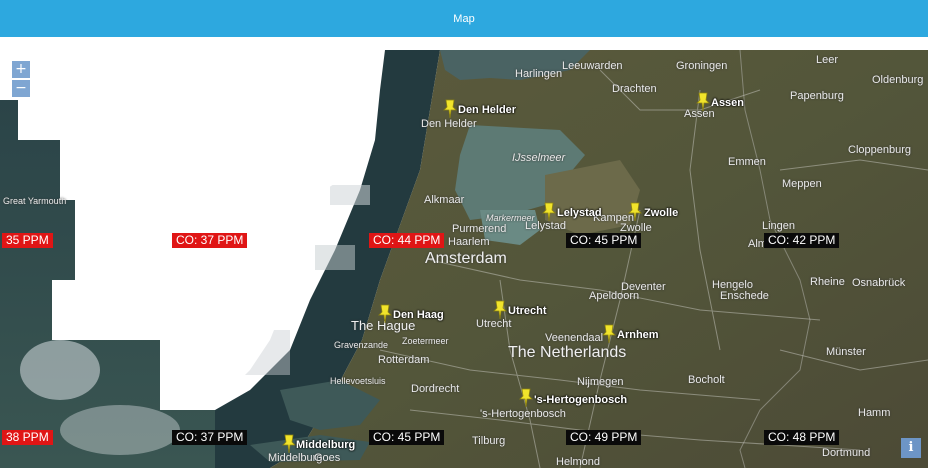 Image resolution: width=928 pixels, height=468 pixels. I want to click on basemap-label: Tilburg, so click(489, 441).